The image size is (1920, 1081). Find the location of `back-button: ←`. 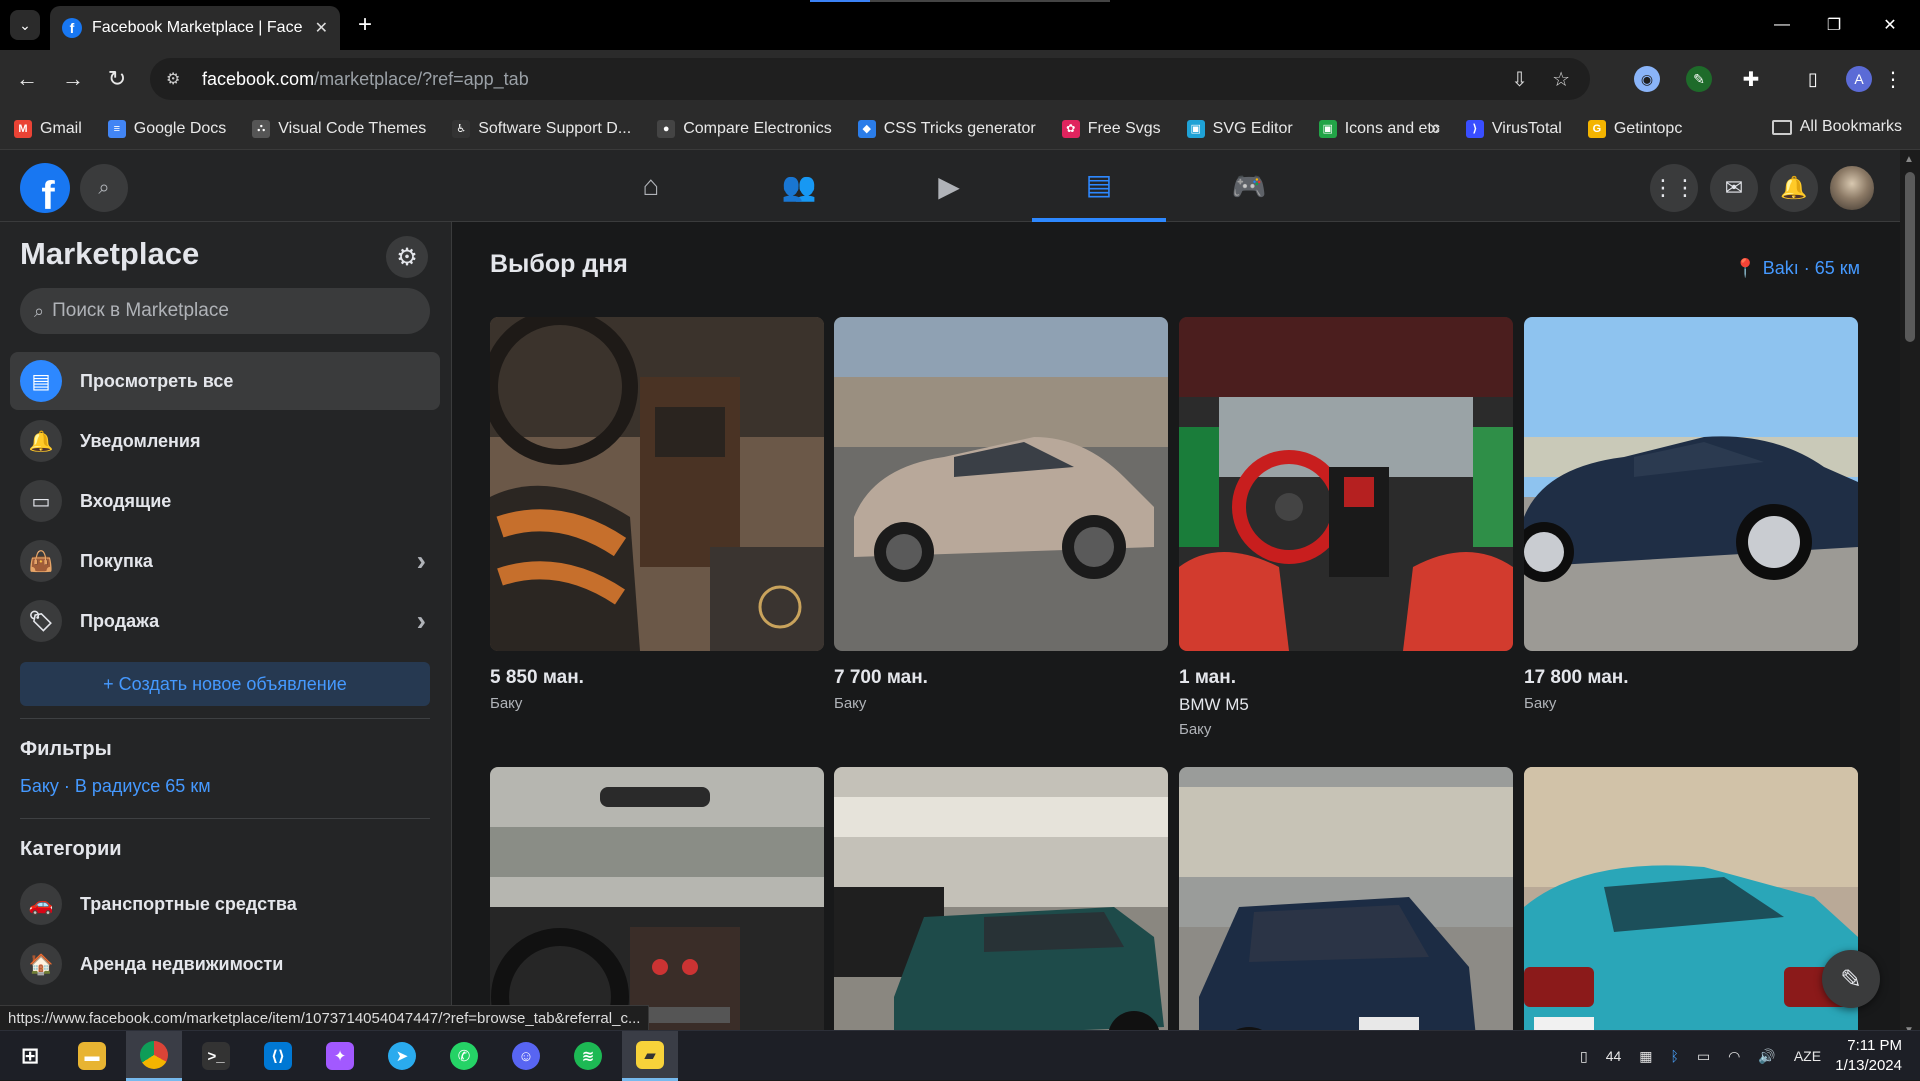

back-button: ← is located at coordinates (27, 79).